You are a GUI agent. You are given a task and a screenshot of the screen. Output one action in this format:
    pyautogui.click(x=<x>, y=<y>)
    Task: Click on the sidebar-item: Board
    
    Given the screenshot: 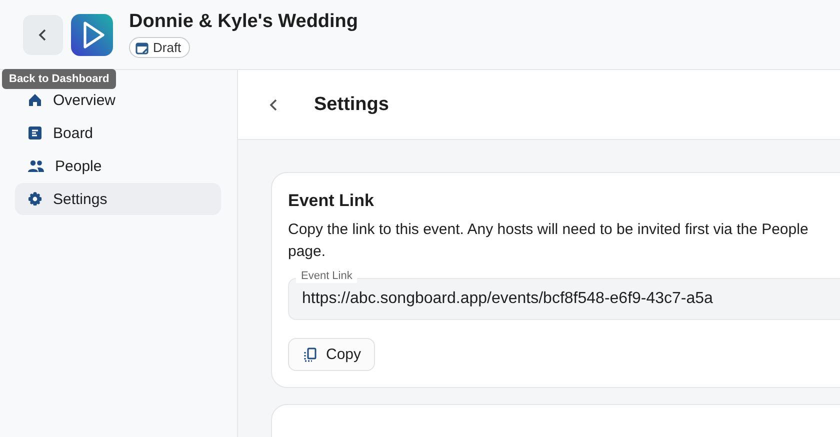 What is the action you would take?
    pyautogui.click(x=118, y=133)
    